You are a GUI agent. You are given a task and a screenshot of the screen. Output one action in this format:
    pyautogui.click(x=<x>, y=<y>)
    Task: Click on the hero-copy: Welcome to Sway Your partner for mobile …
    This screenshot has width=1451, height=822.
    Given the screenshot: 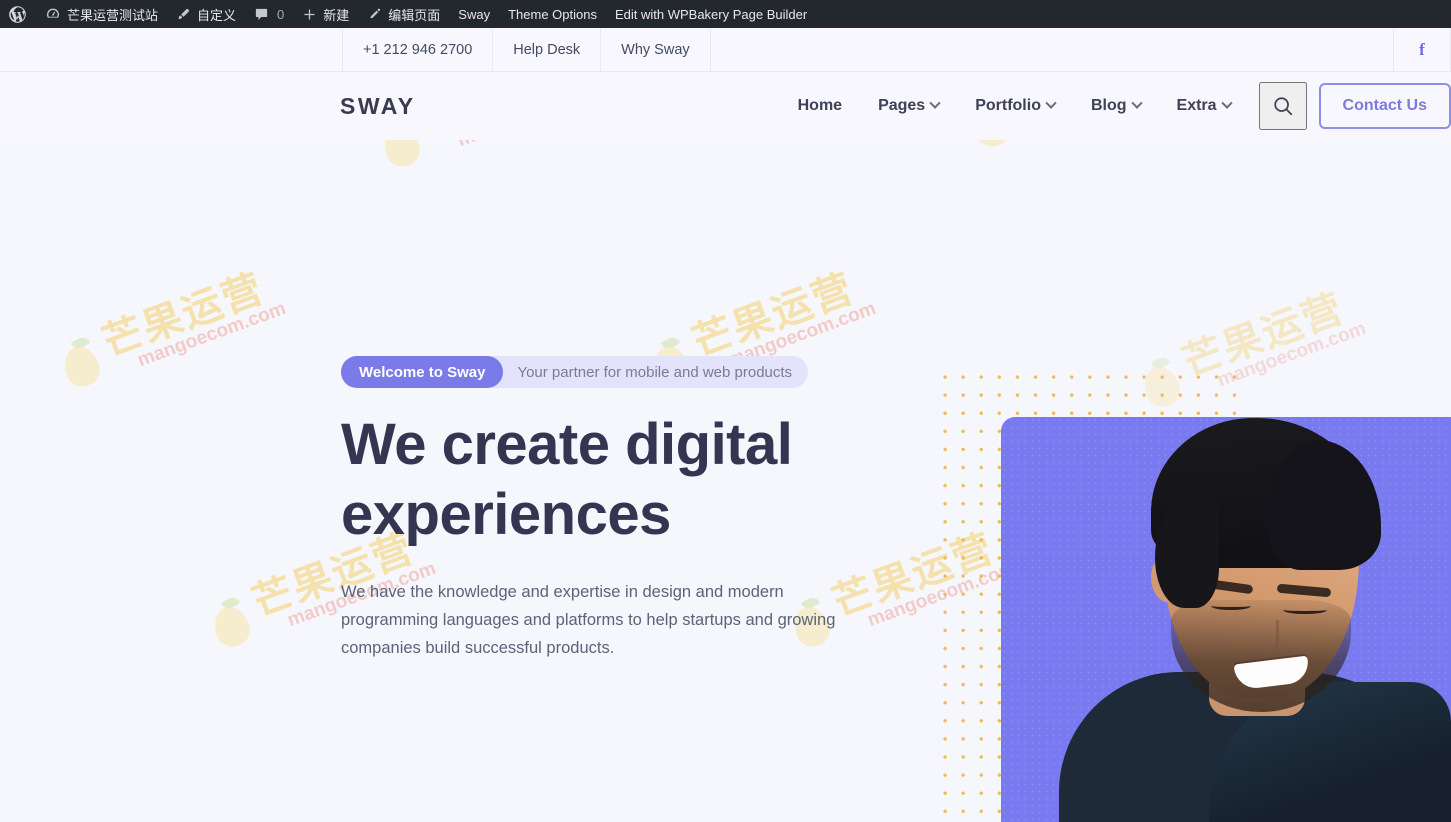 What is the action you would take?
    pyautogui.click(x=621, y=509)
    